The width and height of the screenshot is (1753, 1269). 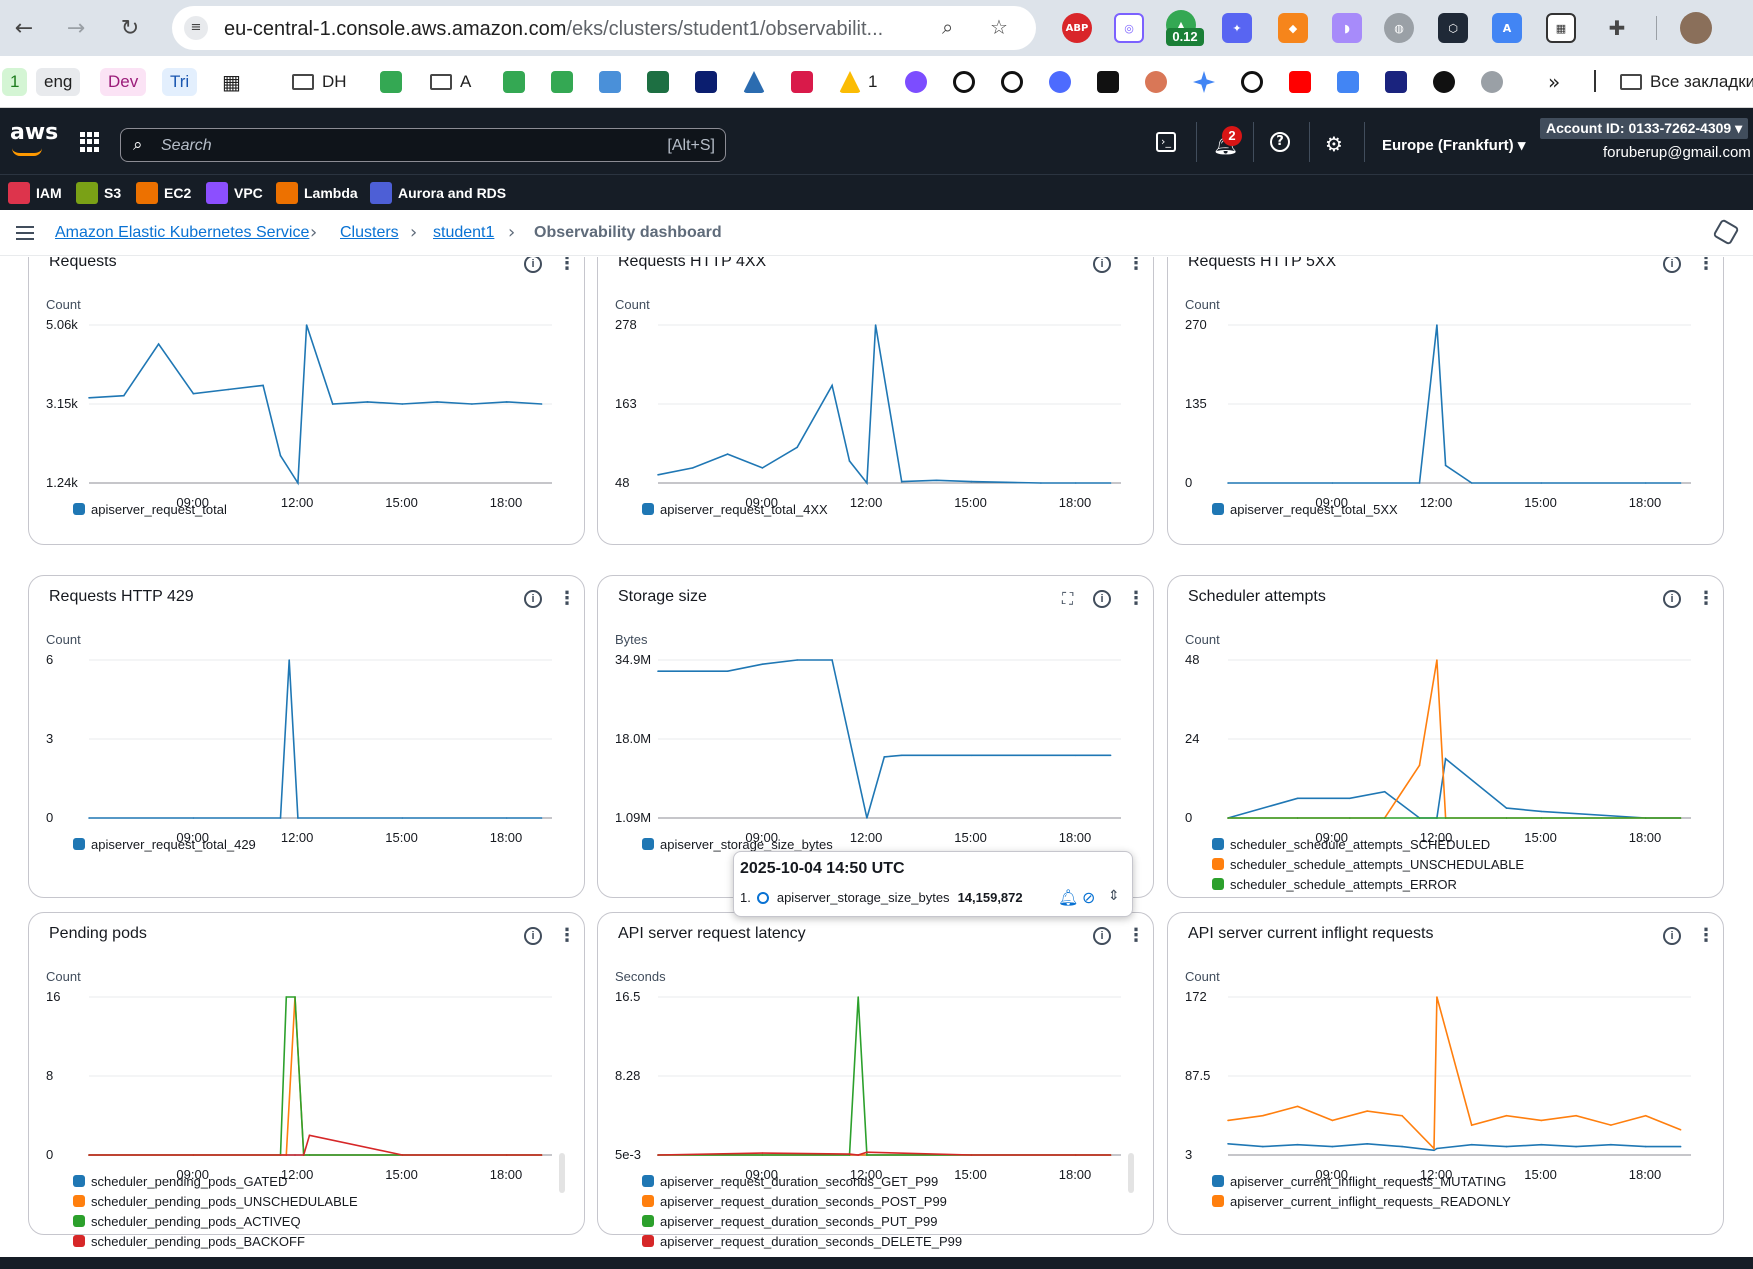 What do you see at coordinates (1077, 28) in the screenshot?
I see `adblock-extension-icon: ABP` at bounding box center [1077, 28].